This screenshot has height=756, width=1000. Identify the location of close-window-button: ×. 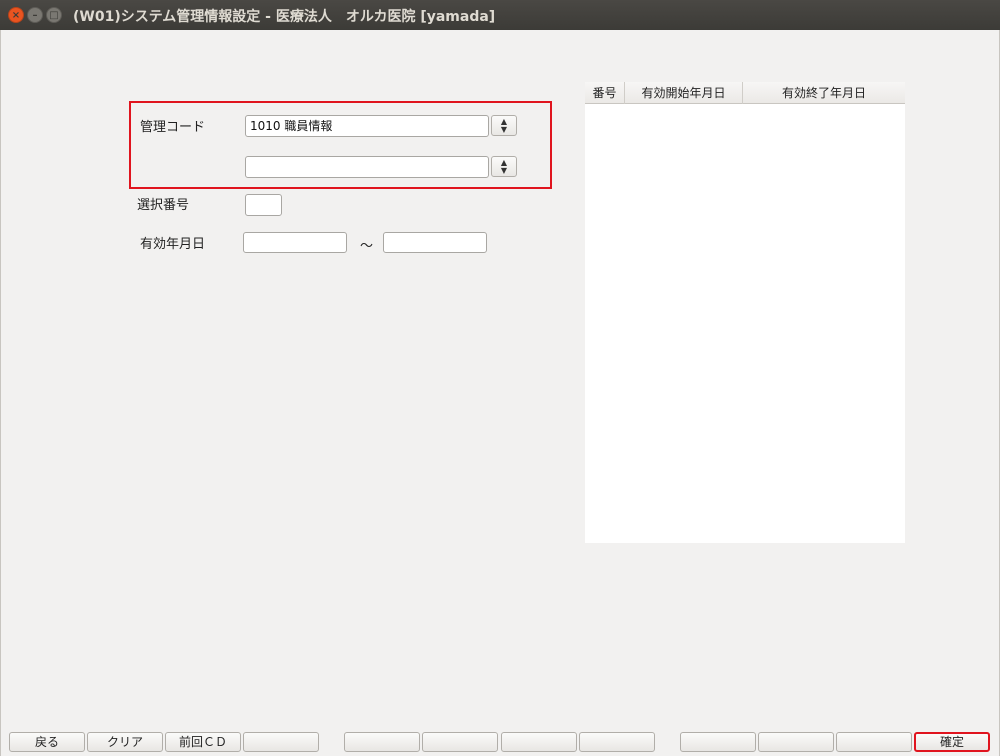
(16, 15).